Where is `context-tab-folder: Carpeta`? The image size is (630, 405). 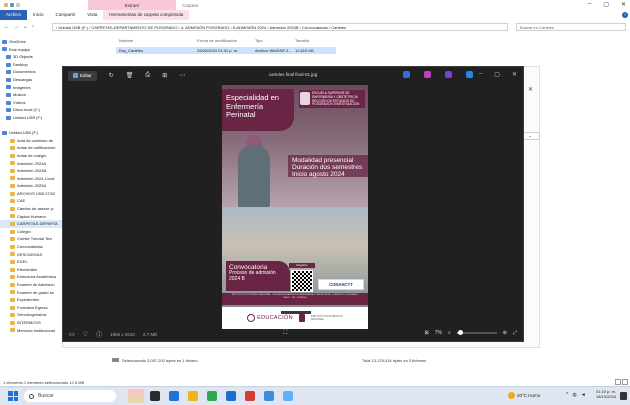 context-tab-folder: Carpeta is located at coordinates (196, 5).